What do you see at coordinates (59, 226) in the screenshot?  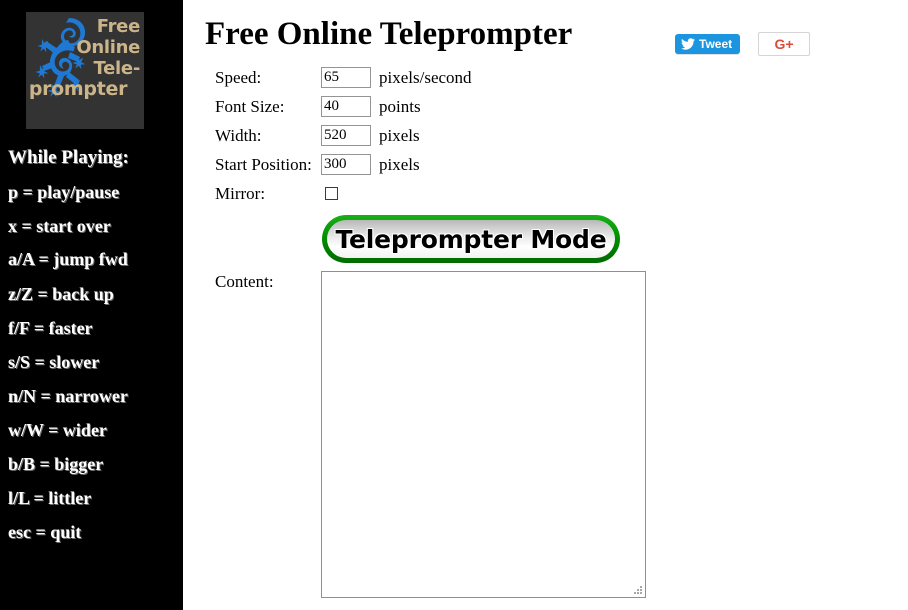 I see `shortcut-start-over: x = start over` at bounding box center [59, 226].